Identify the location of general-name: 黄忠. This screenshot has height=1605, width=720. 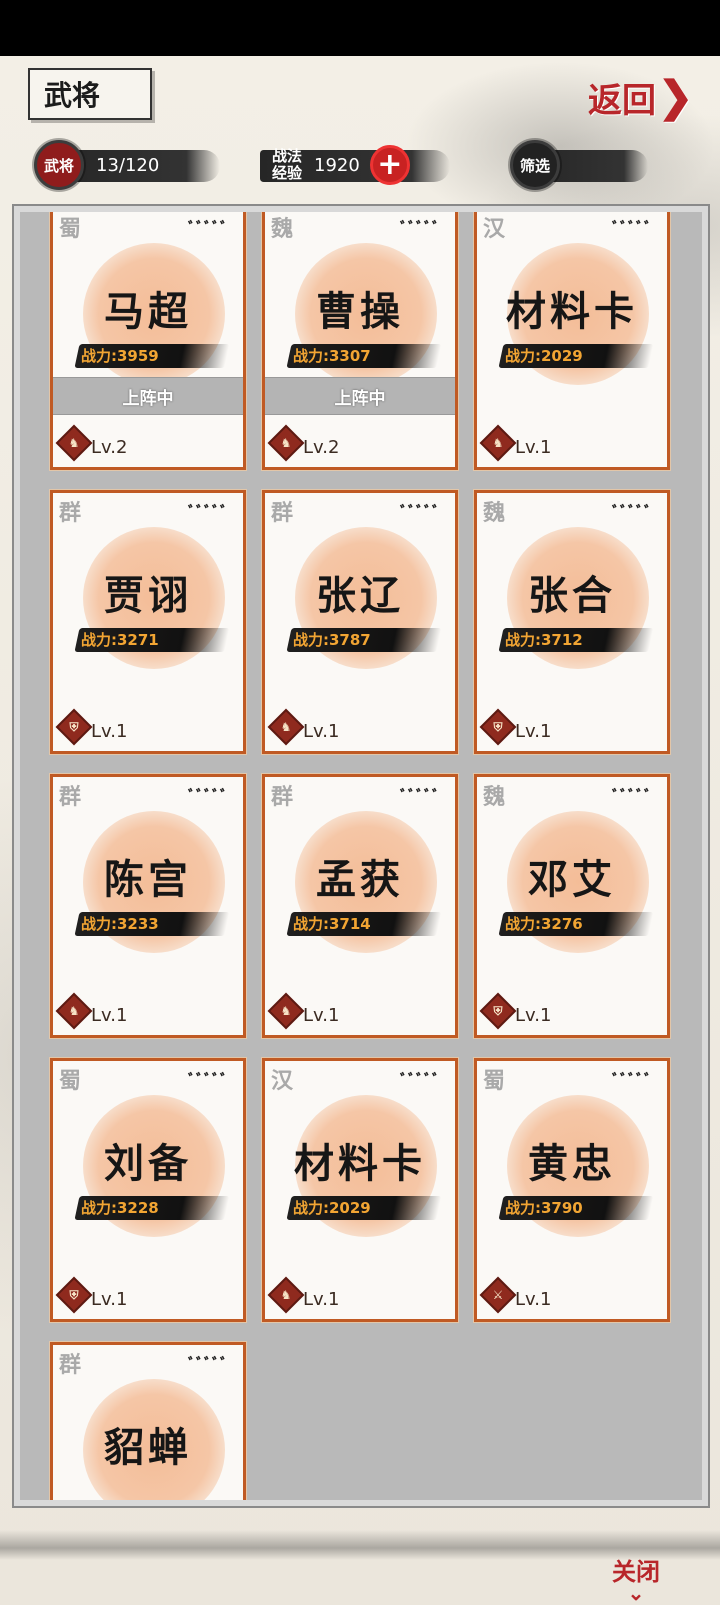
(572, 1163).